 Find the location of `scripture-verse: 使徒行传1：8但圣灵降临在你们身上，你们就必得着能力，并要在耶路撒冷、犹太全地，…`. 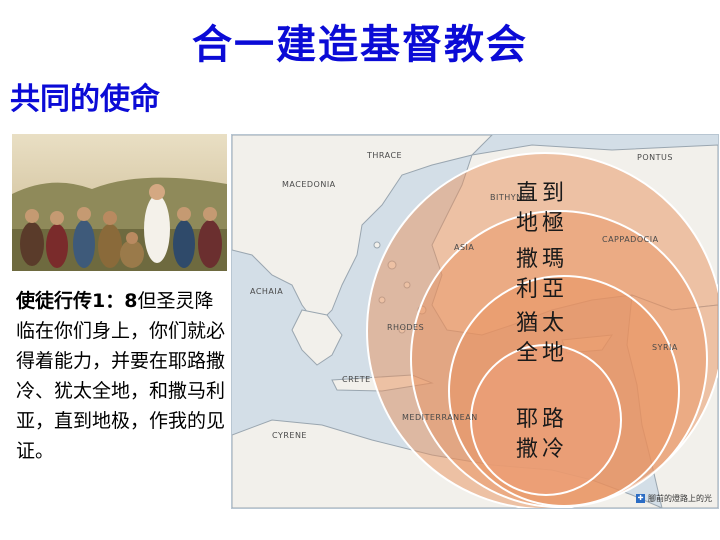

scripture-verse: 使徒行传1：8但圣灵降临在你们身上，你们就必得着能力，并要在耶路撒冷、犹太全地，… is located at coordinates (121, 376).